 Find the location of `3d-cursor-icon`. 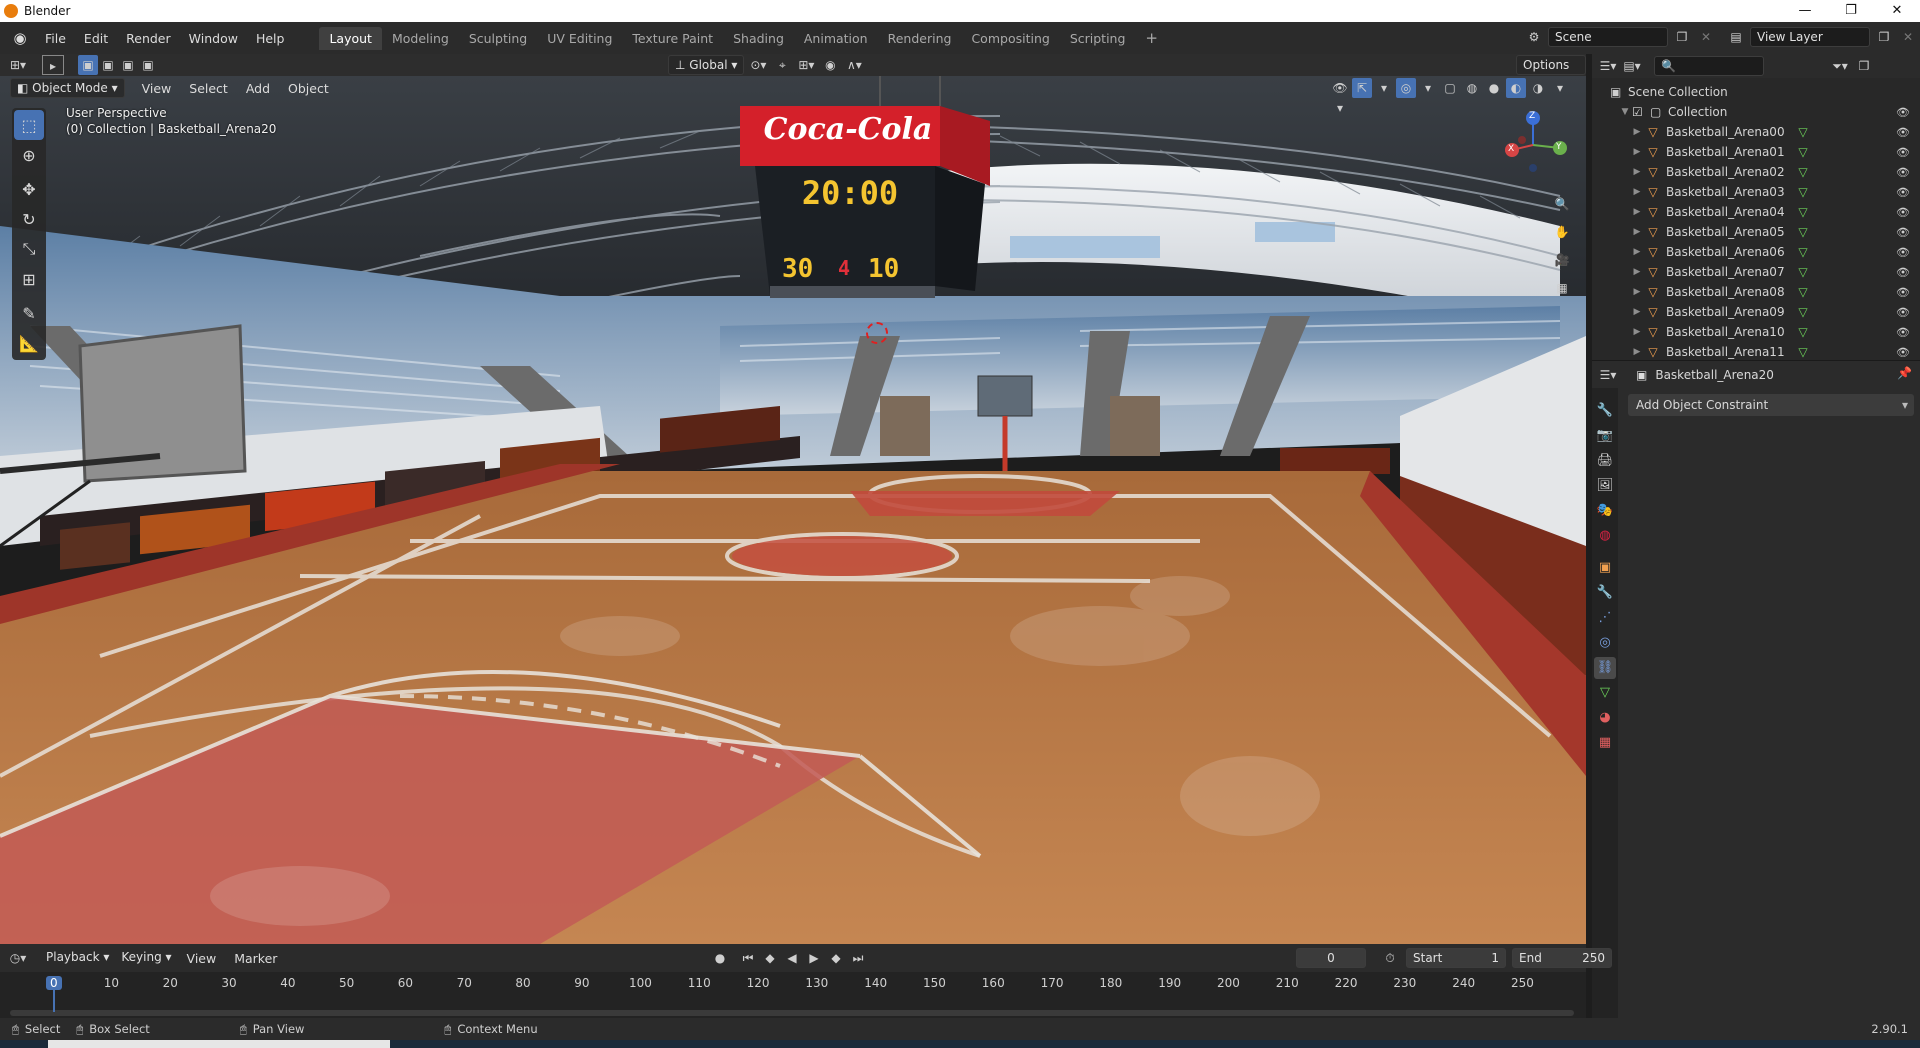

3d-cursor-icon is located at coordinates (877, 333).